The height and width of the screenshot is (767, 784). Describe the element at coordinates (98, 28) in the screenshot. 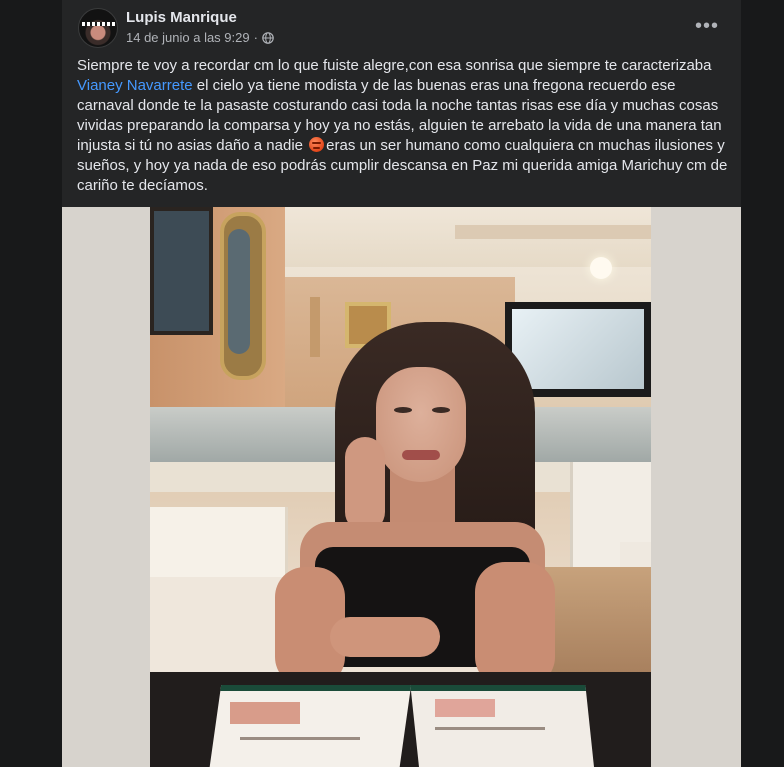

I see `author-avatar` at that location.